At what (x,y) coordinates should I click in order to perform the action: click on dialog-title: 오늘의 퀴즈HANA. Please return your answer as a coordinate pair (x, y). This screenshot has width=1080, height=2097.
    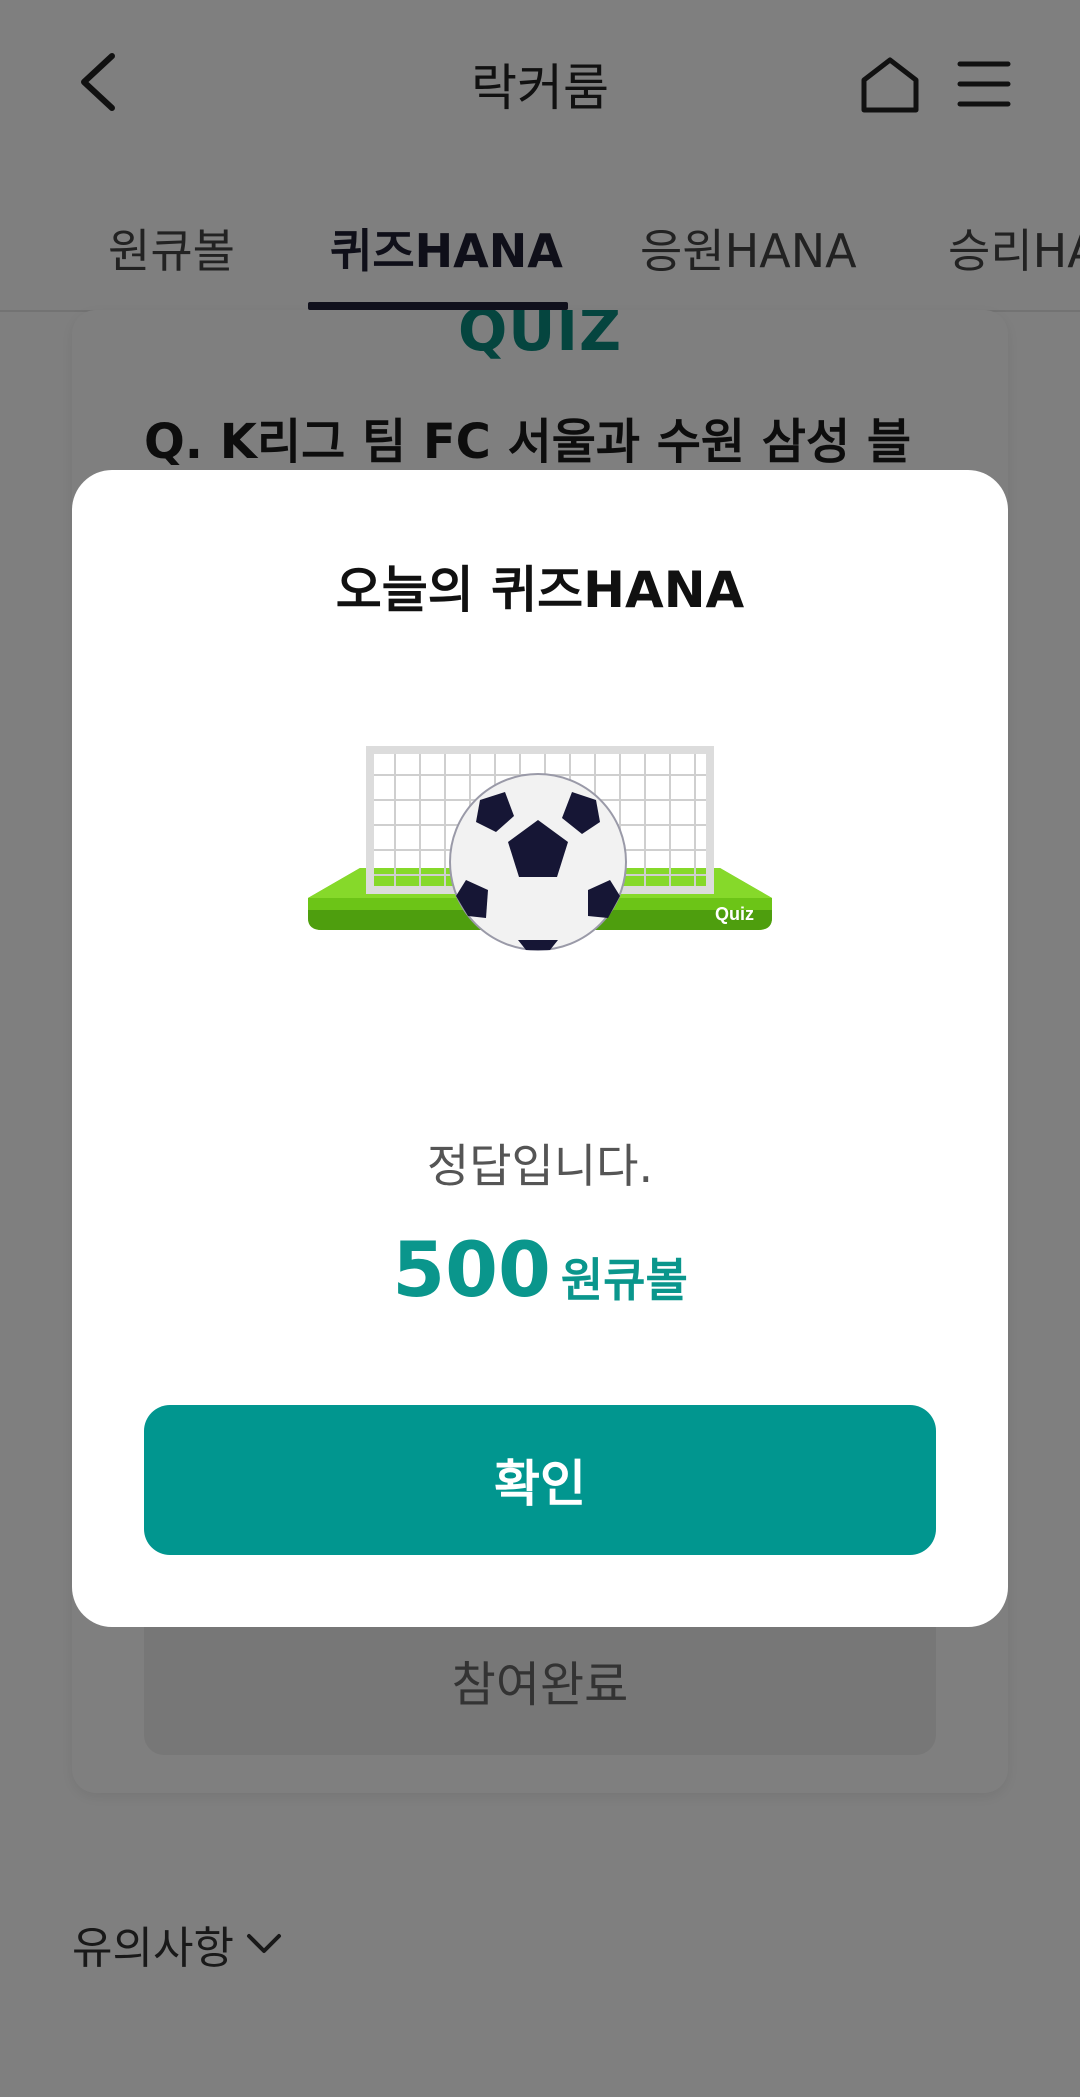
    Looking at the image, I should click on (540, 590).